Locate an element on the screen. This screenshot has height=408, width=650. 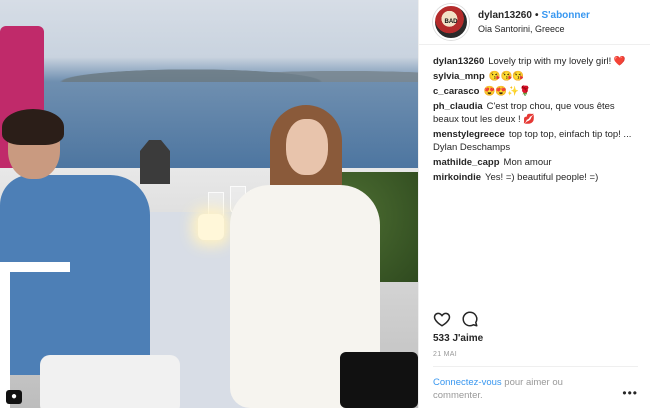
comment-user: menstylegreece is located at coordinates (469, 134).